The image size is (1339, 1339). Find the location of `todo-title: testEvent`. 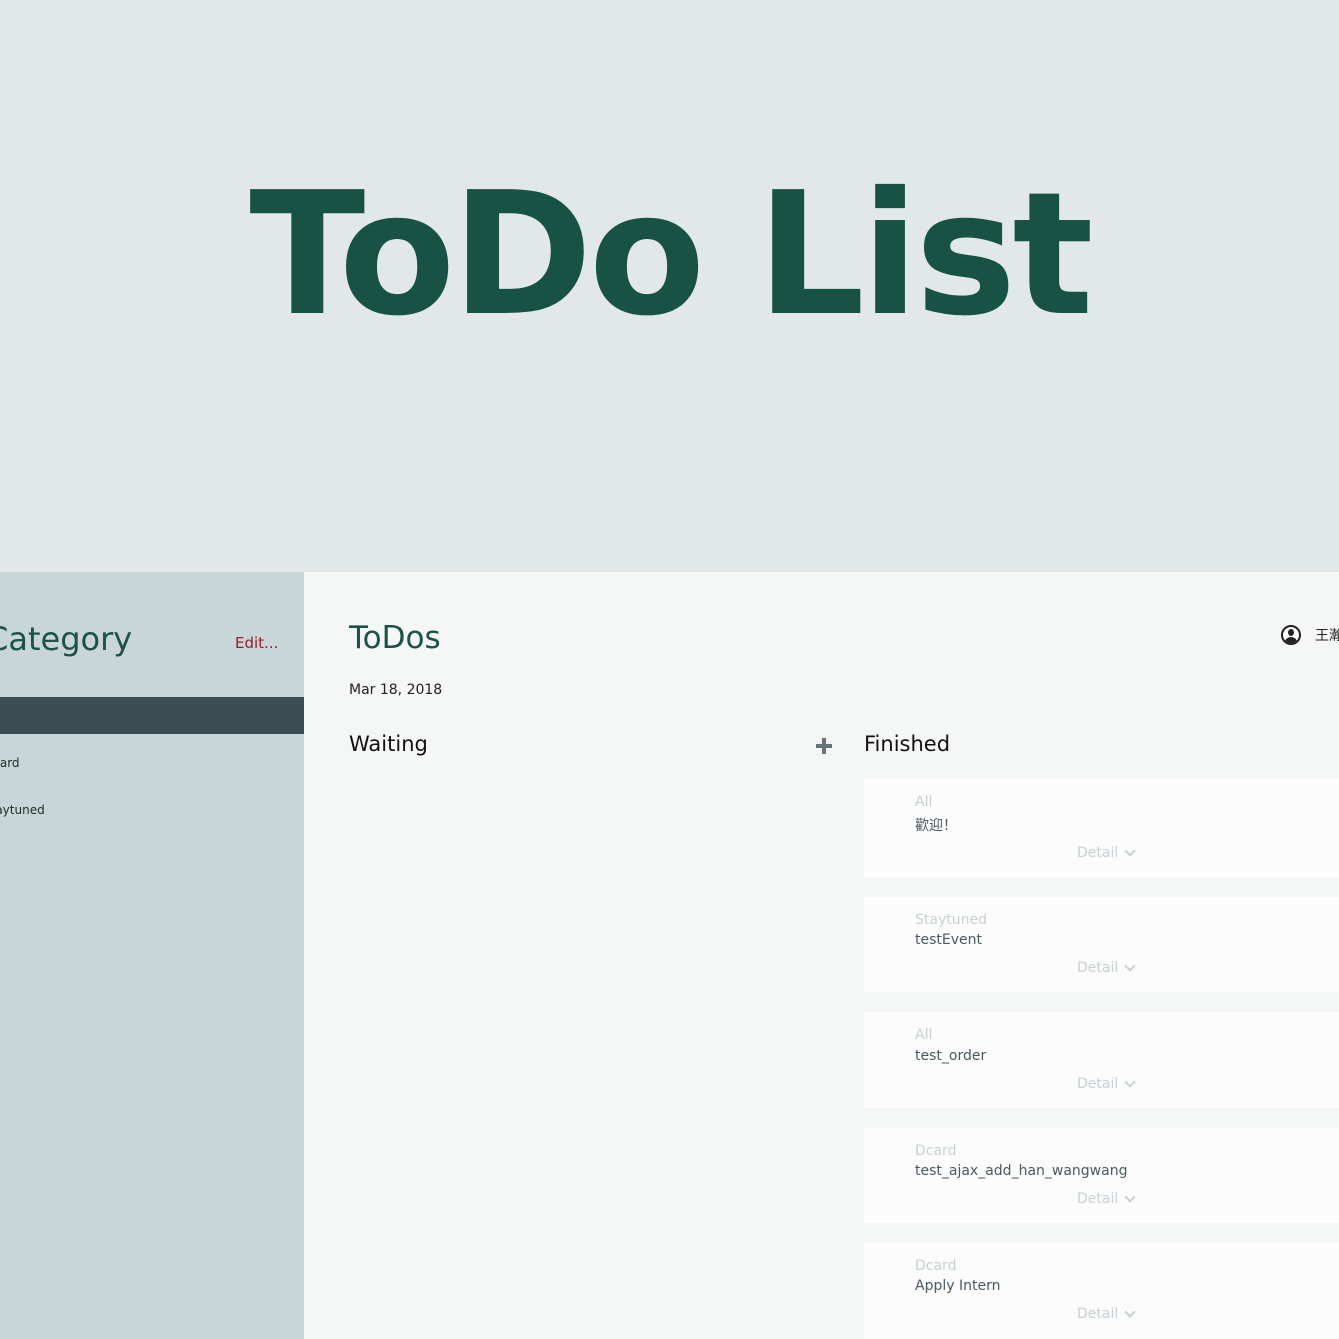

todo-title: testEvent is located at coordinates (948, 940).